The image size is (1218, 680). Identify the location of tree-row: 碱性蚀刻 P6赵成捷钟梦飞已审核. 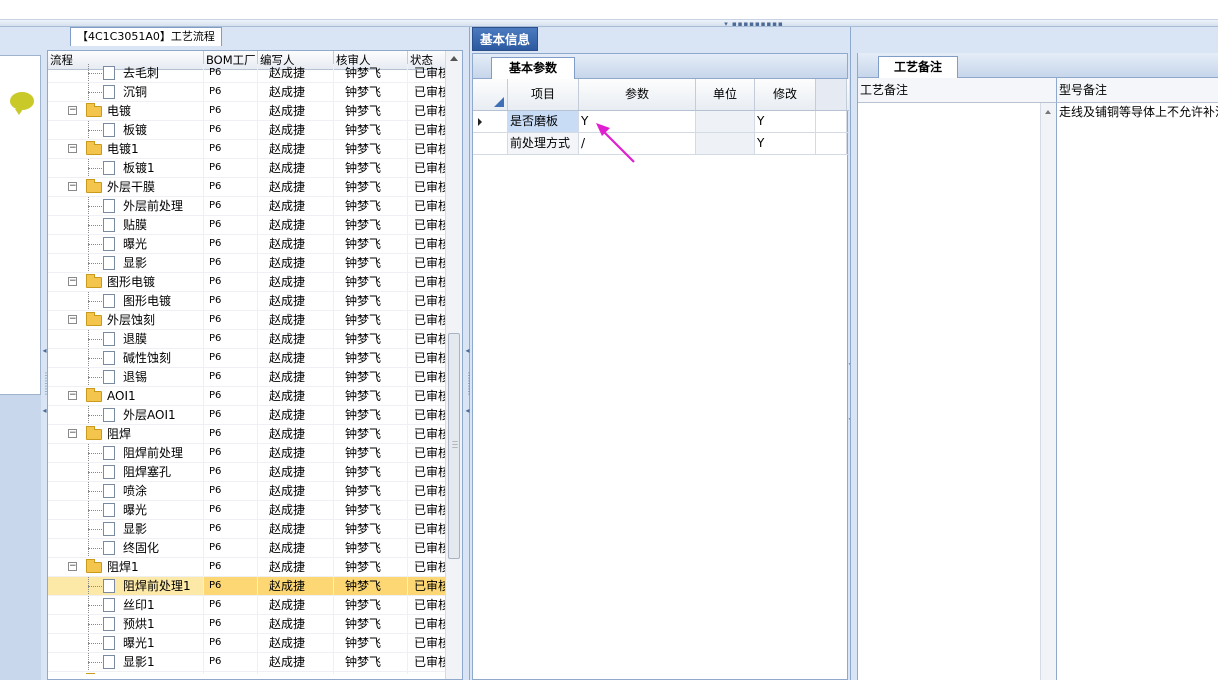
(247, 358).